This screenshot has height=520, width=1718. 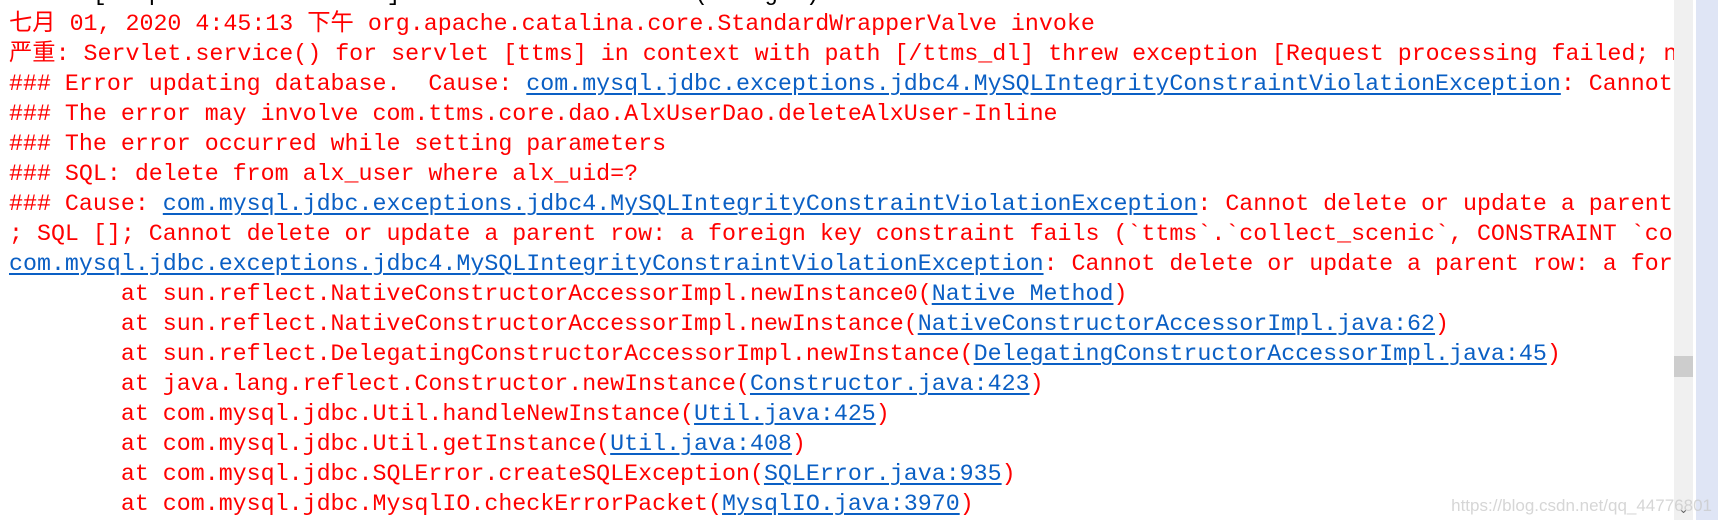 What do you see at coordinates (86, 204) in the screenshot?
I see `console-text: ### Cause:` at bounding box center [86, 204].